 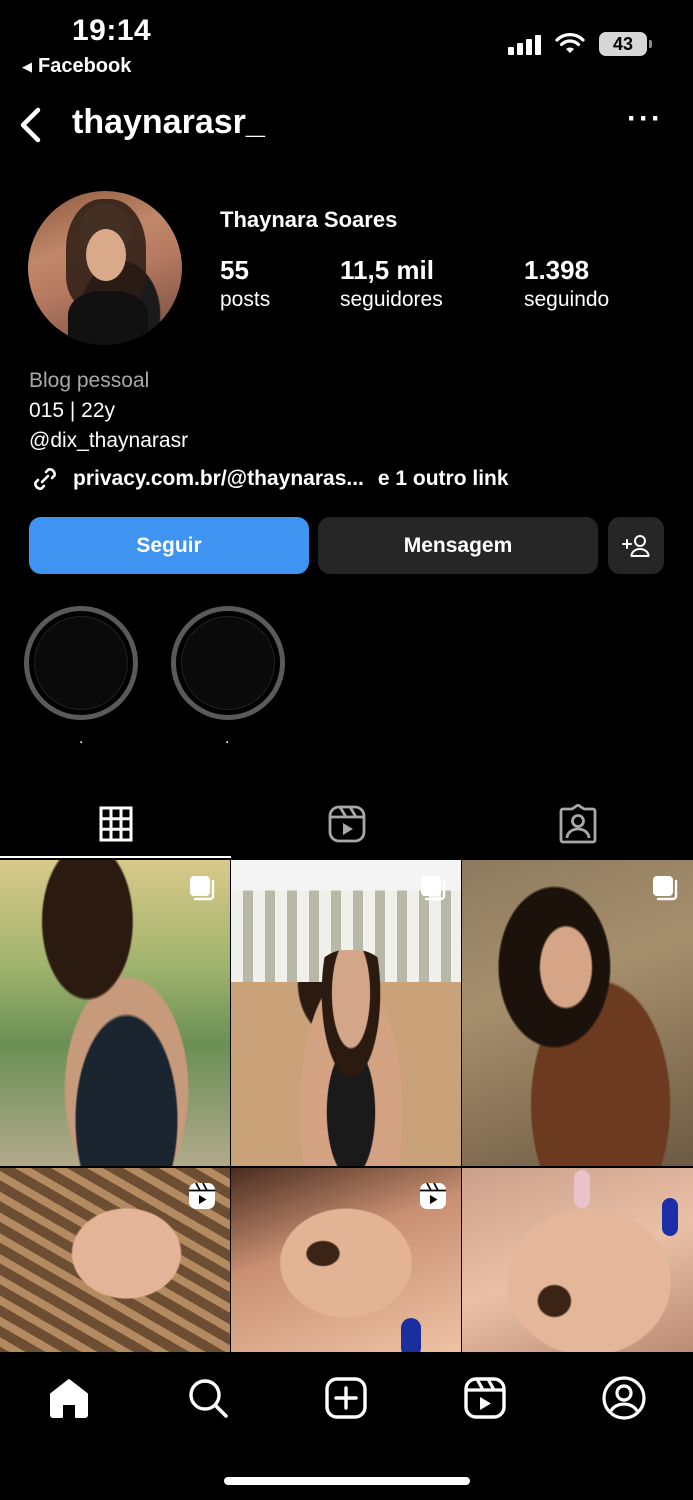 I want to click on back-to-app-link: ◀ Facebook, so click(x=76, y=66).